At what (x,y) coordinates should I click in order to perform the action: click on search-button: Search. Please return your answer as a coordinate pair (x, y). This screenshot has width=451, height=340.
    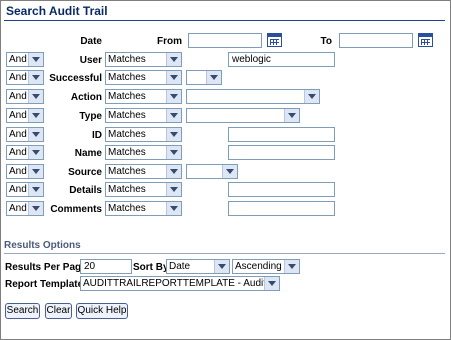
    Looking at the image, I should click on (22, 311).